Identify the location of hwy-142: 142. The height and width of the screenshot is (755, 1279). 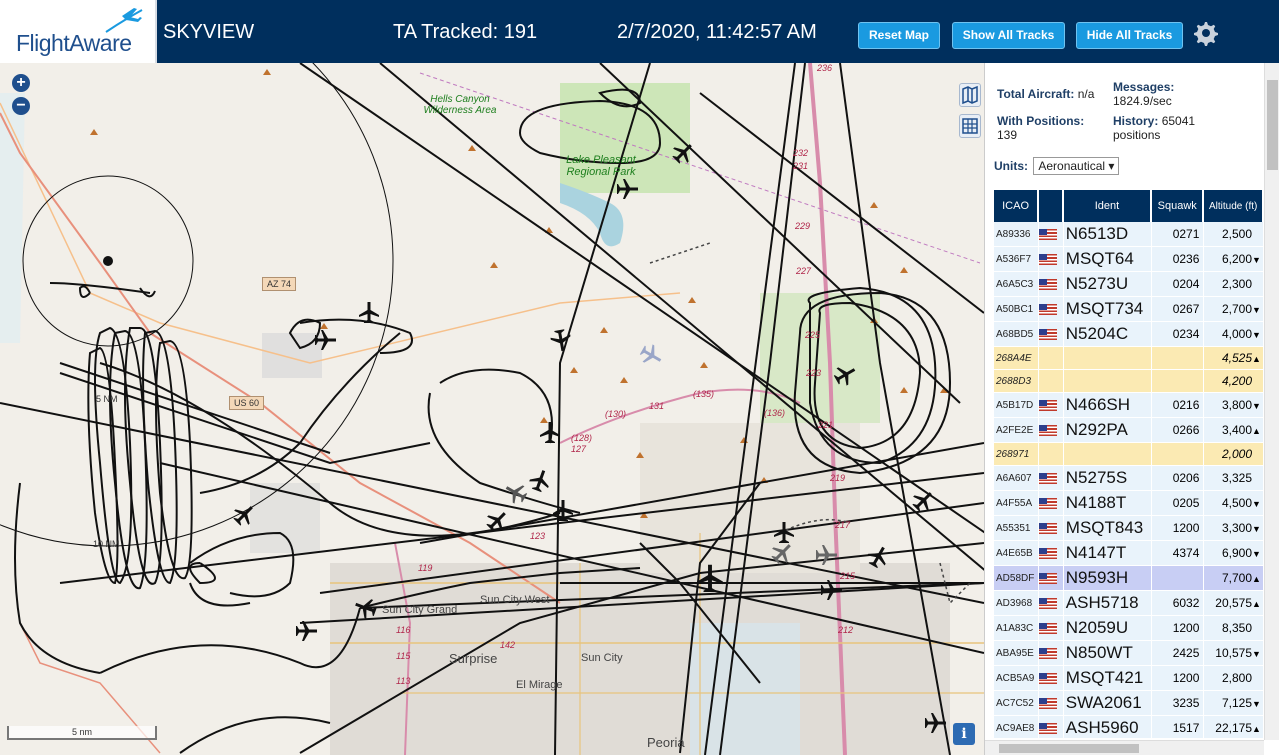
(508, 645).